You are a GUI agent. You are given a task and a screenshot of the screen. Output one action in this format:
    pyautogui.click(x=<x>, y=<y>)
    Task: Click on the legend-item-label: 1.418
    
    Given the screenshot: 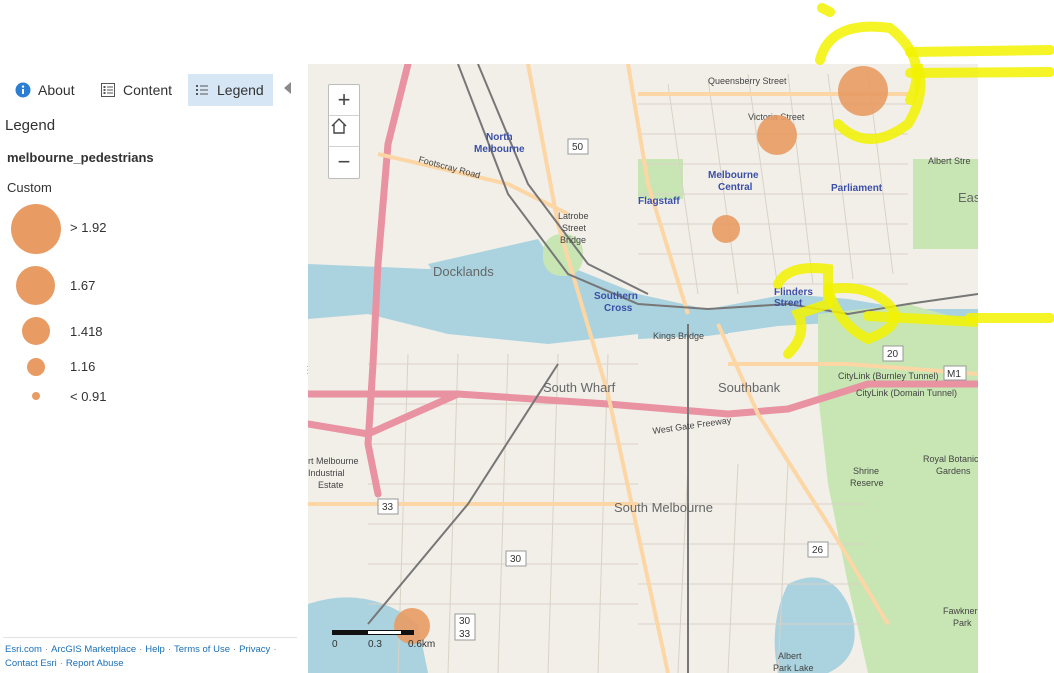 What is the action you would take?
    pyautogui.click(x=86, y=331)
    